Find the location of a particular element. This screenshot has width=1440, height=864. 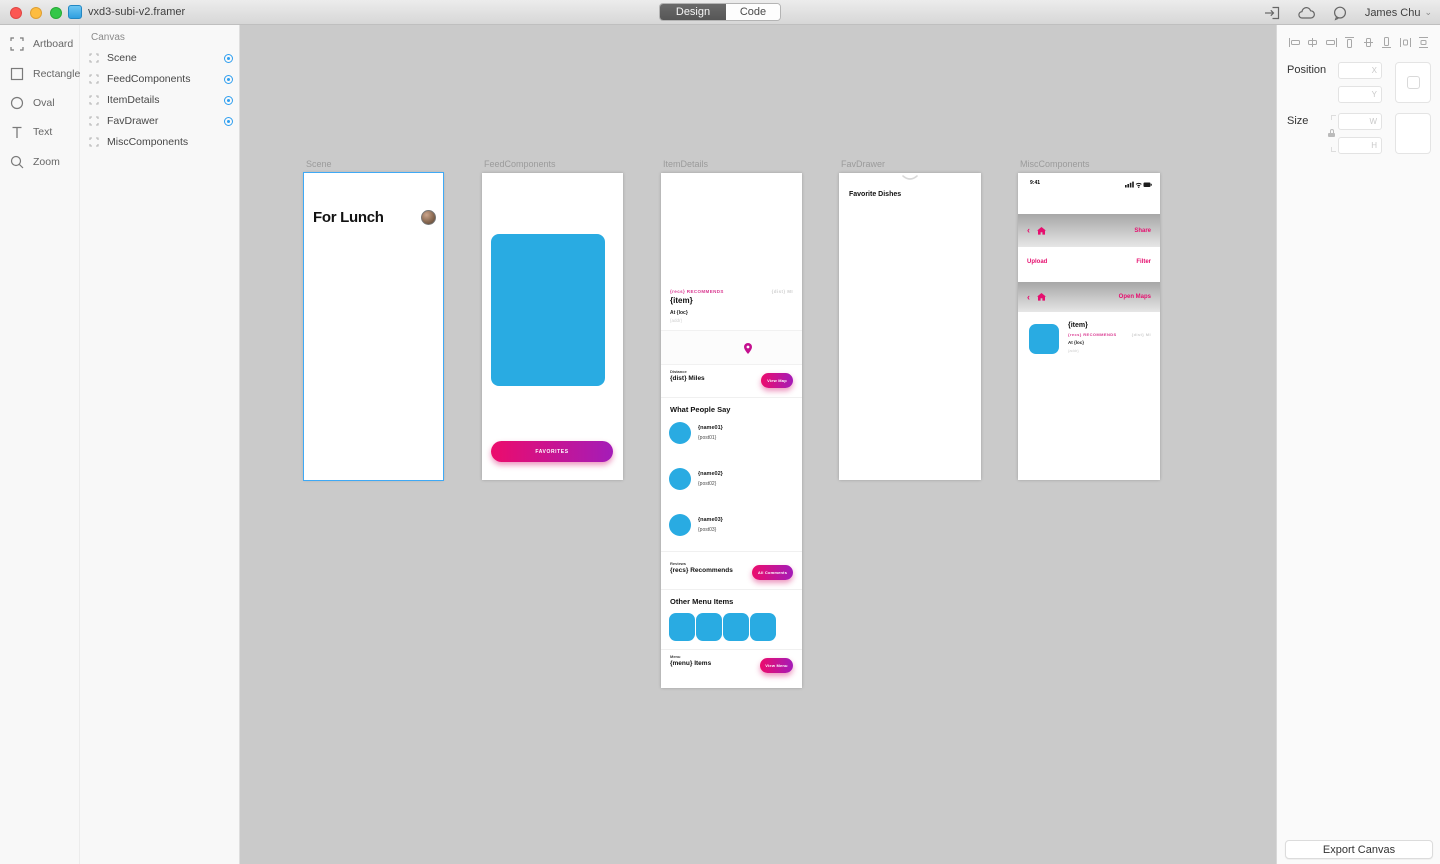

avatar is located at coordinates (428, 217).